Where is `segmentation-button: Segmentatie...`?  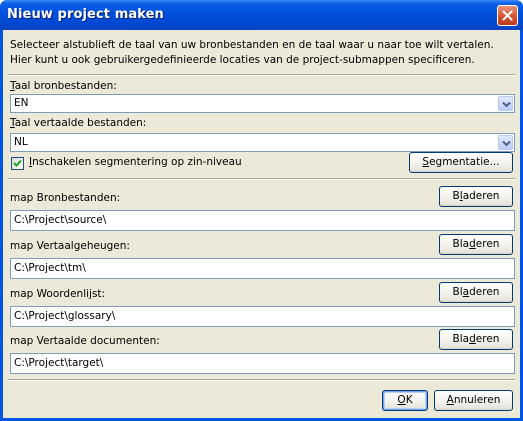
segmentation-button: Segmentatie... is located at coordinates (461, 162).